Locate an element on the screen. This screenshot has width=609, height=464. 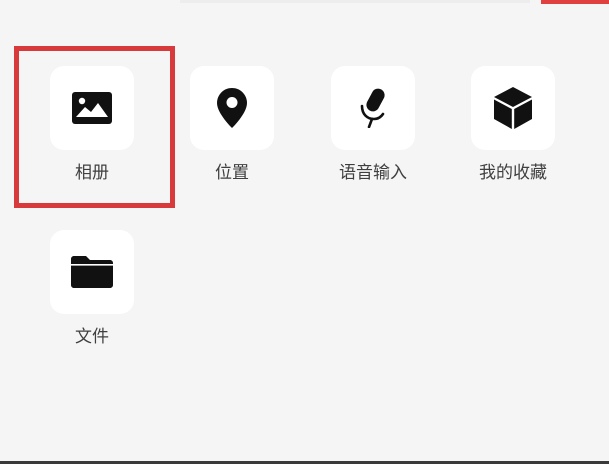
location-tile is located at coordinates (232, 108).